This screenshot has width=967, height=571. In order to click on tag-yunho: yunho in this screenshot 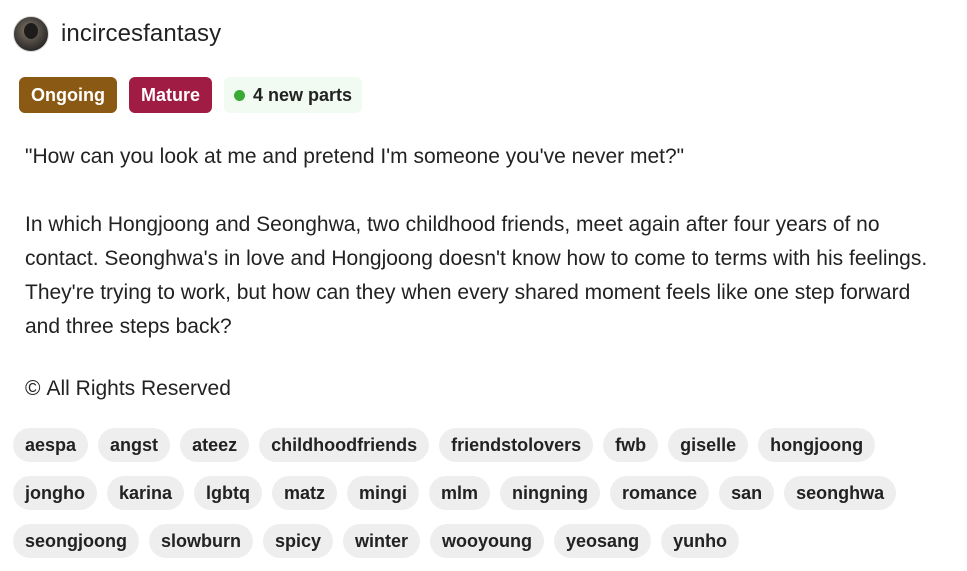, I will do `click(700, 541)`.